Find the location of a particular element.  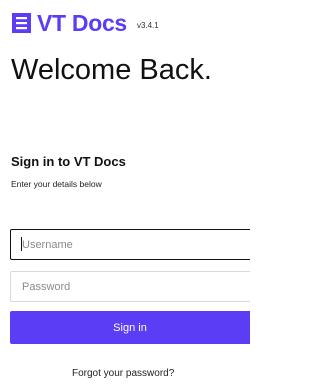

signin-title: Sign in to VT Docs is located at coordinates (68, 161).